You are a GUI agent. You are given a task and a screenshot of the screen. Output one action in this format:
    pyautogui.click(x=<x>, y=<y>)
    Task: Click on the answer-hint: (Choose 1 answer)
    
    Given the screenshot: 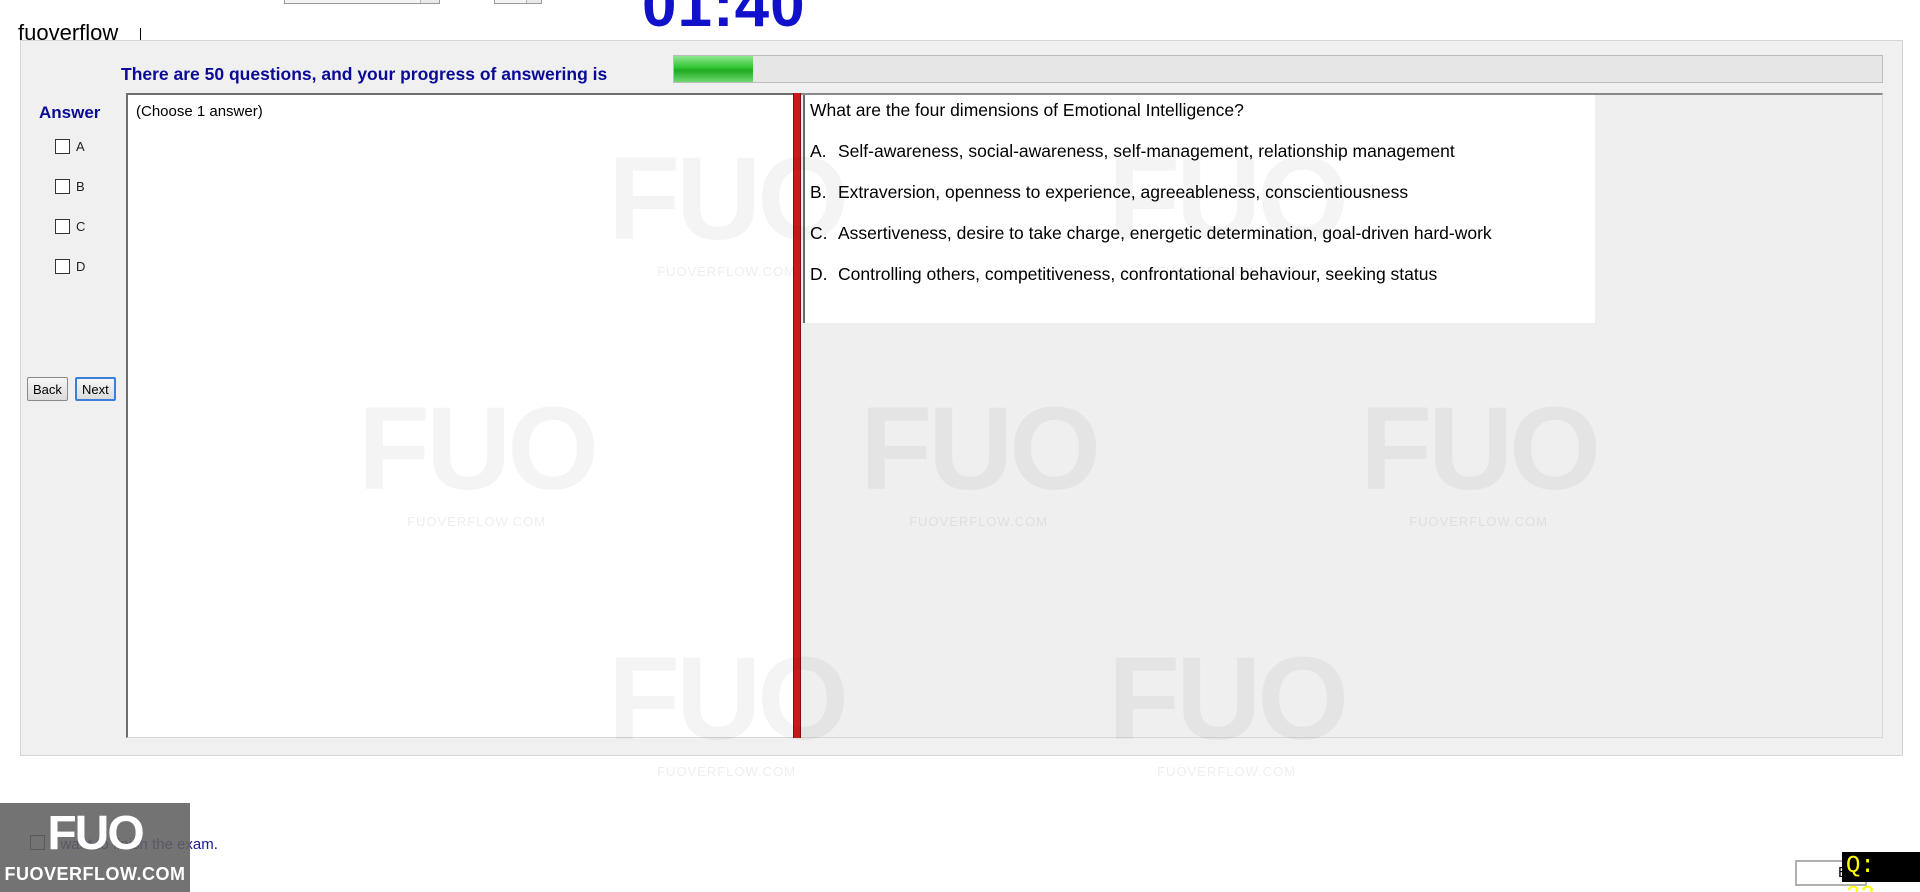 What is the action you would take?
    pyautogui.click(x=199, y=111)
    